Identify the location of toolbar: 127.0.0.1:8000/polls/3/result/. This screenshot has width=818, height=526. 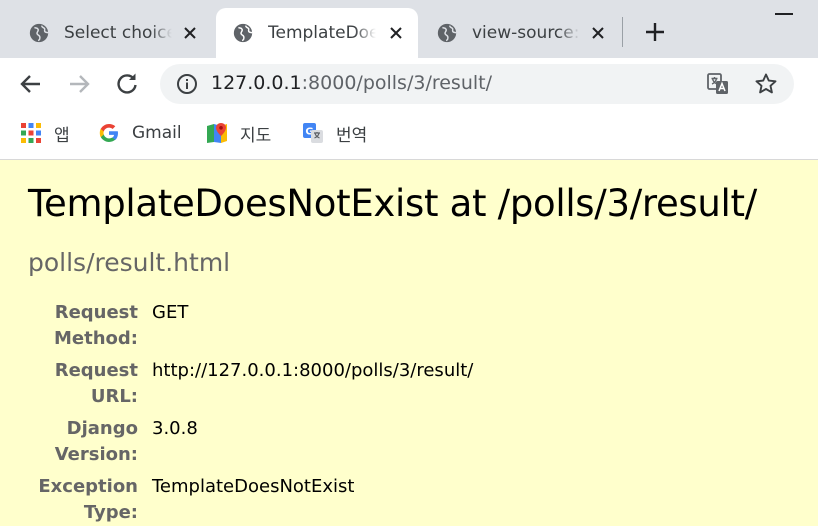
(409, 84).